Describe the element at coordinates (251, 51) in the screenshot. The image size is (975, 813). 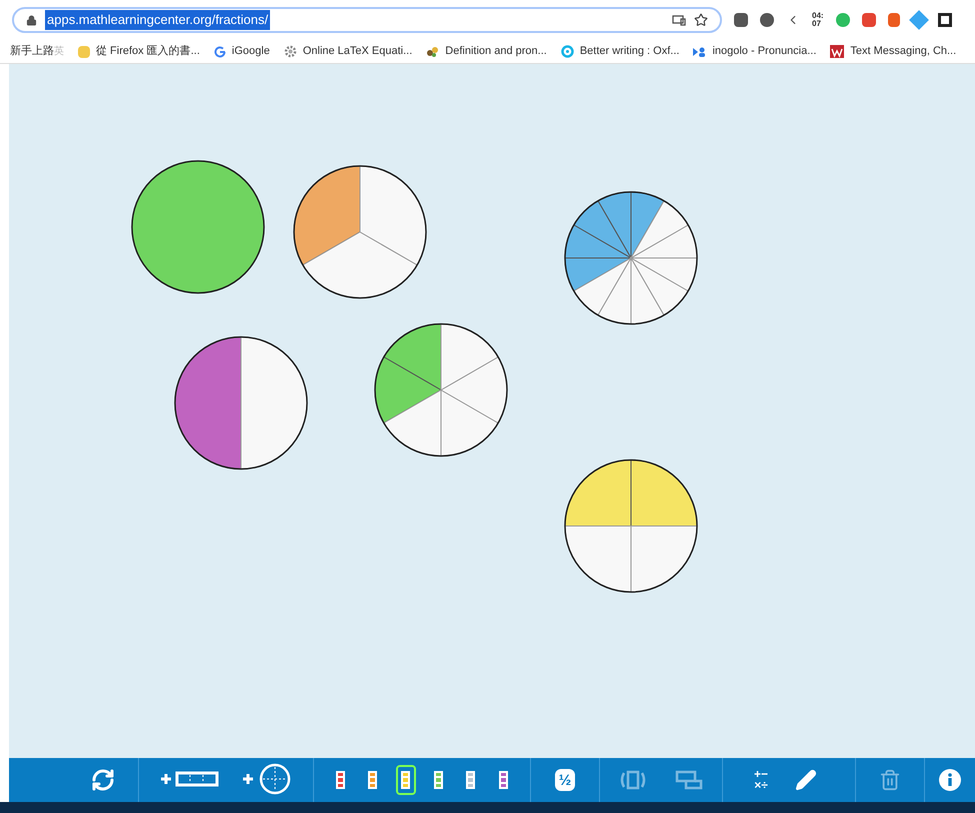
I see `bookmark-link: iGoogle` at that location.